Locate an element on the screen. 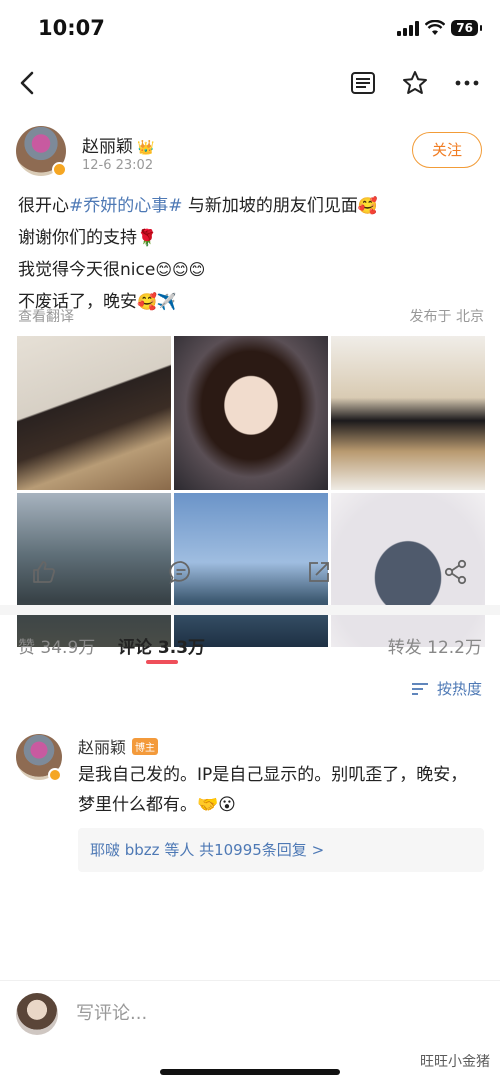 The image size is (500, 1082). comment-author-text: 赵丽颖 is located at coordinates (102, 747).